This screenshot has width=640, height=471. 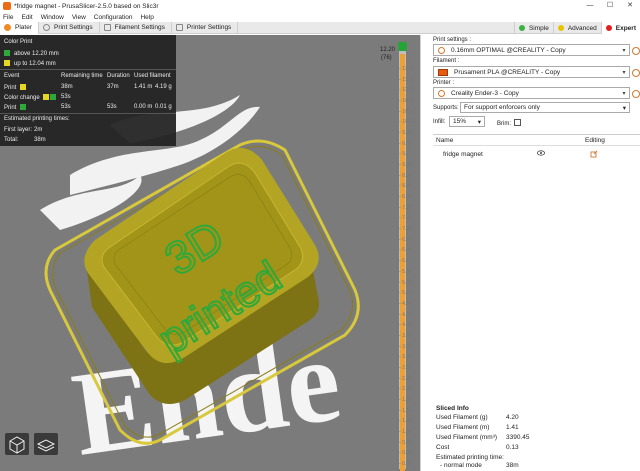 What do you see at coordinates (146, 17) in the screenshot?
I see `menu-help: Help` at bounding box center [146, 17].